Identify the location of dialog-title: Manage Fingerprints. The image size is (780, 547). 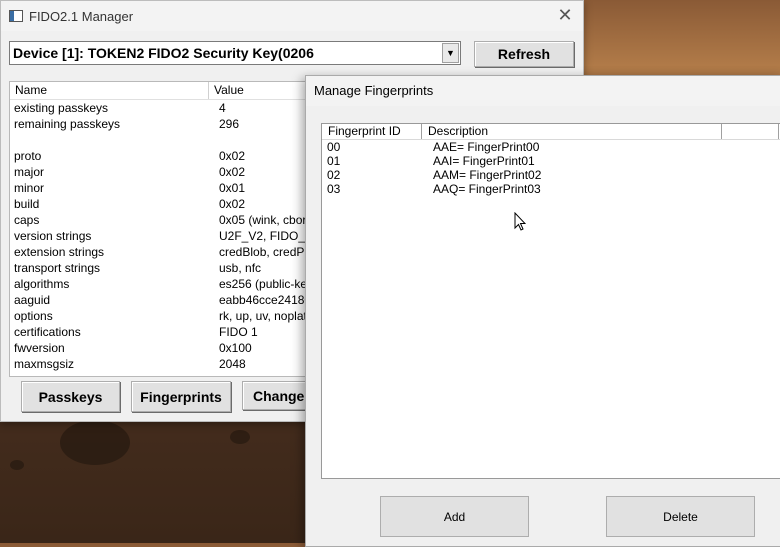
(543, 91).